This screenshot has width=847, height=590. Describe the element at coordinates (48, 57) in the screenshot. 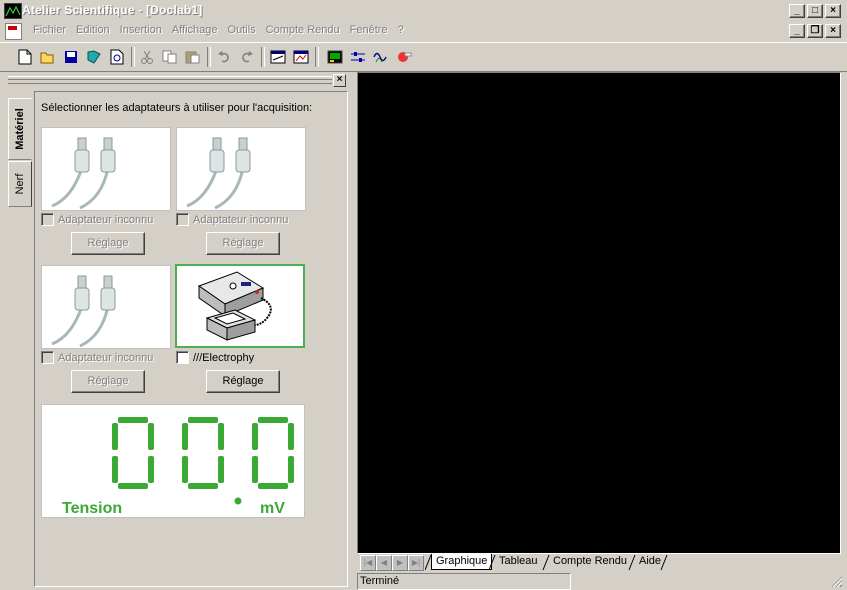

I see `open-folder-icon` at that location.